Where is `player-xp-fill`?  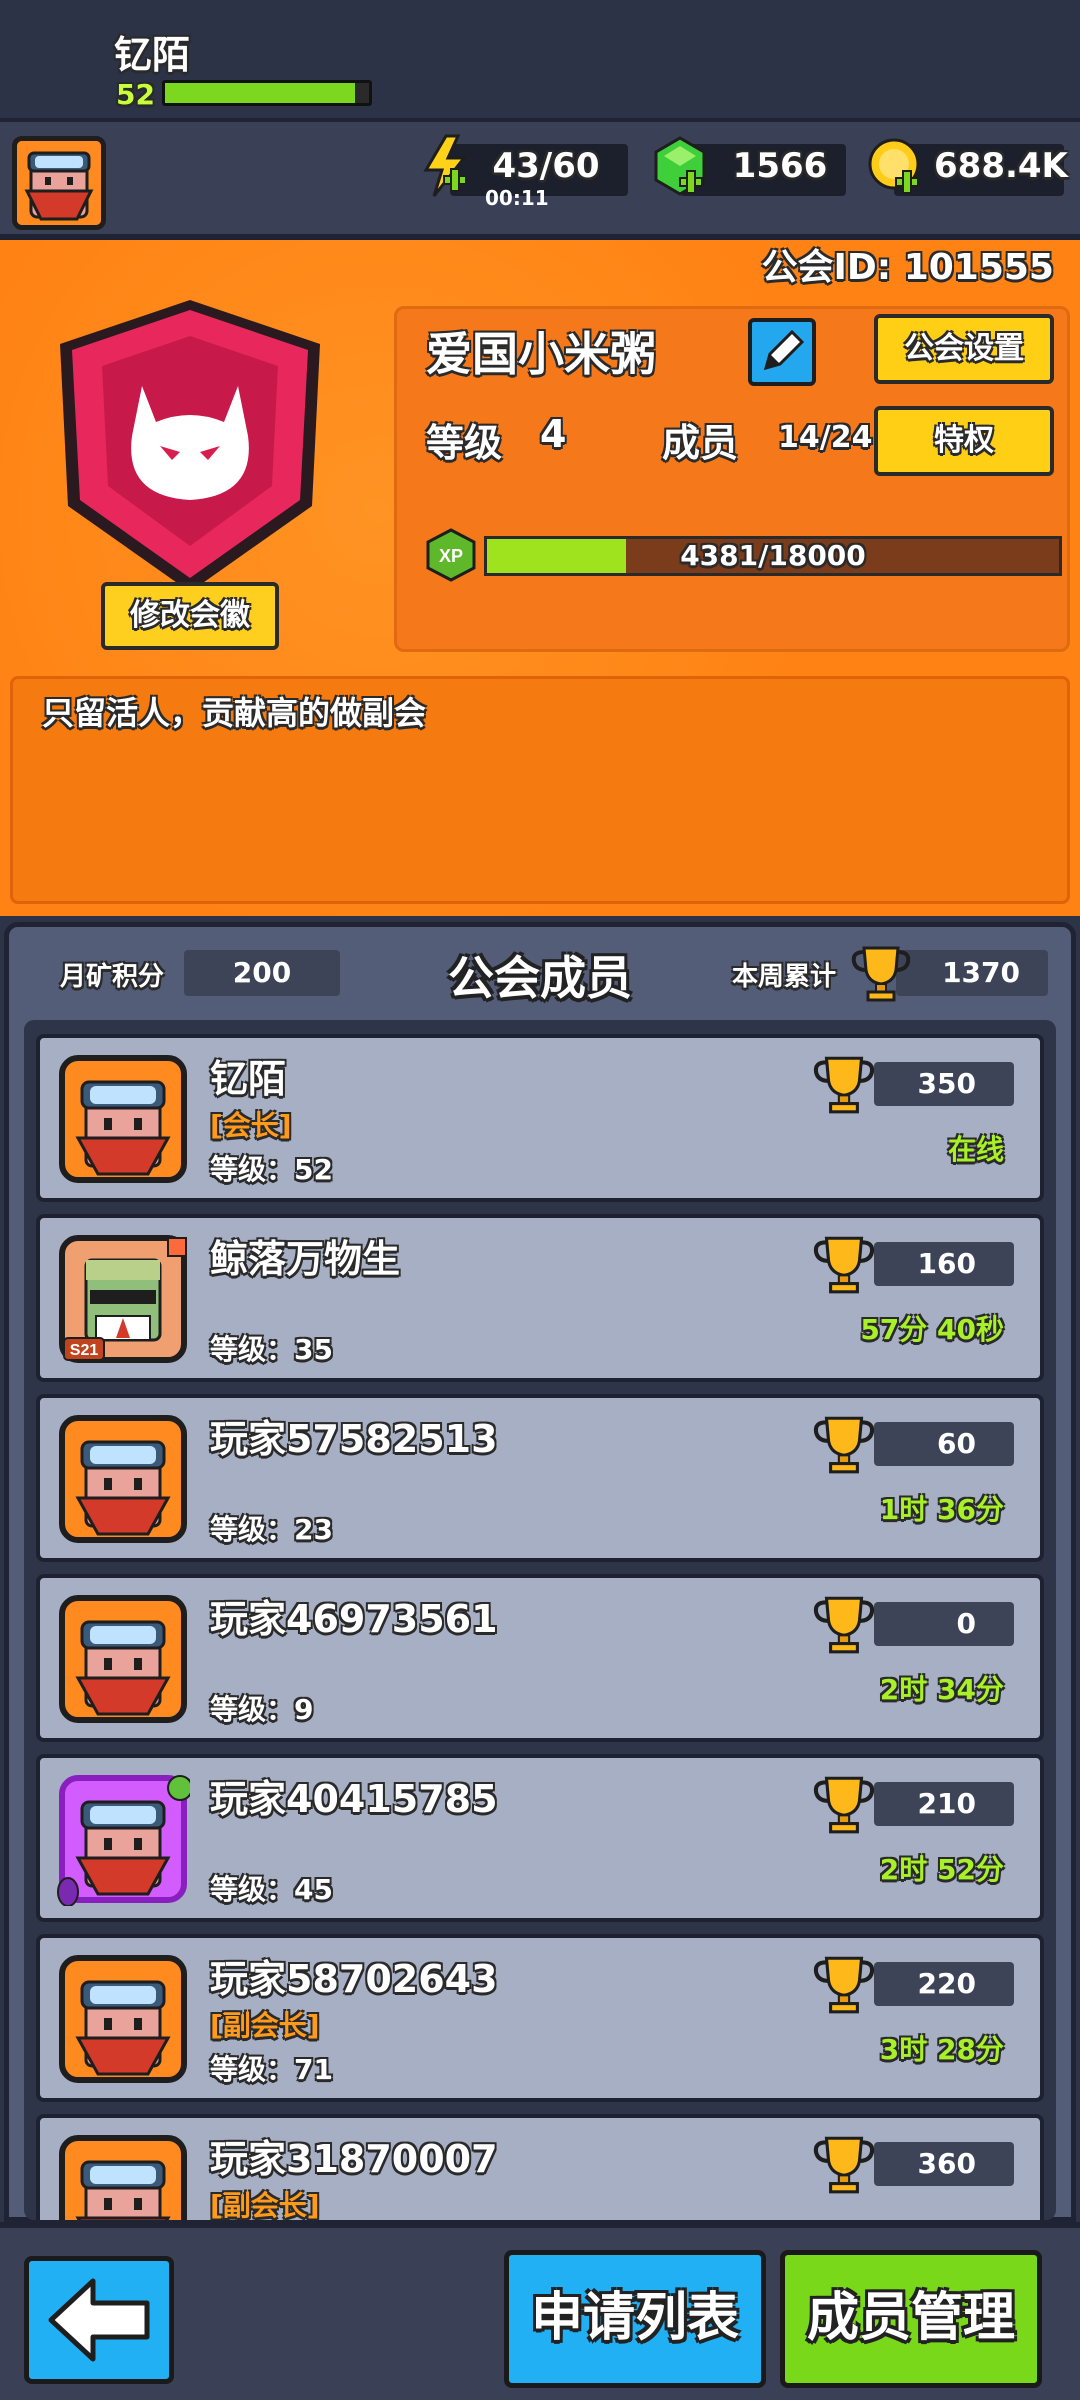 player-xp-fill is located at coordinates (260, 93).